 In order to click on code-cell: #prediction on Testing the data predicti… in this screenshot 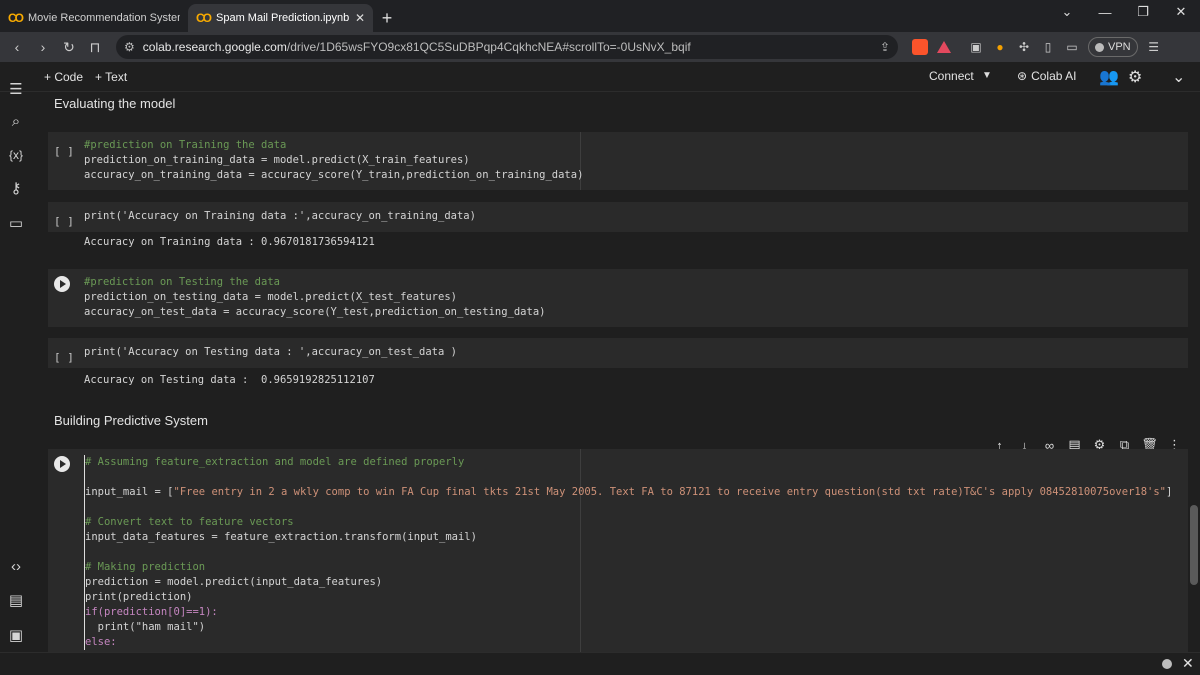, I will do `click(618, 298)`.